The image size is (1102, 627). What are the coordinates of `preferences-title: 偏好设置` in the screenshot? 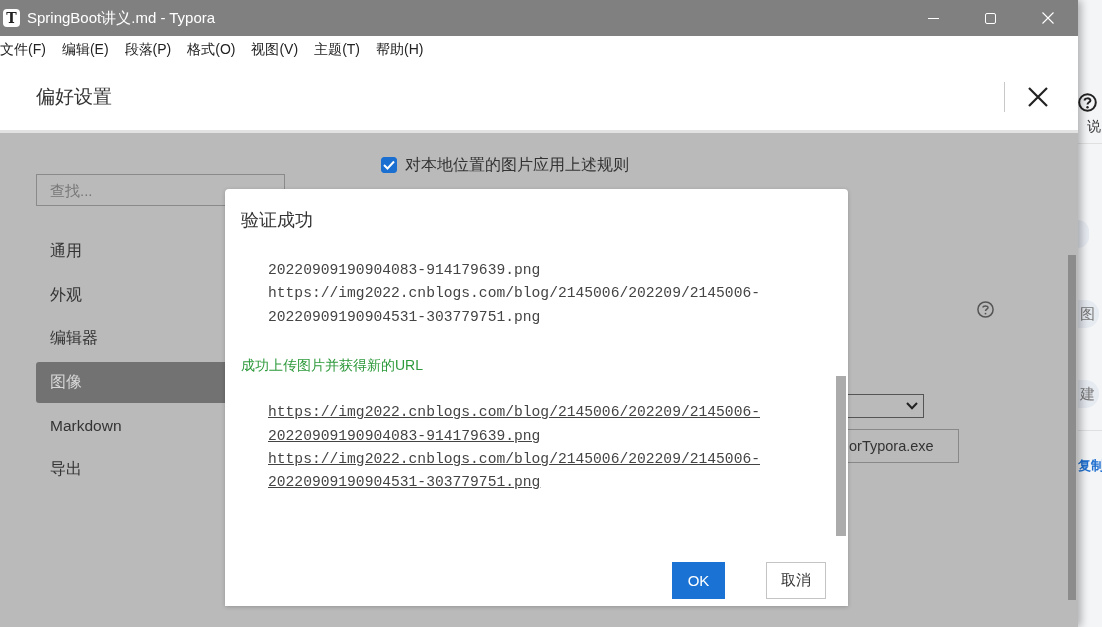 It's located at (74, 97).